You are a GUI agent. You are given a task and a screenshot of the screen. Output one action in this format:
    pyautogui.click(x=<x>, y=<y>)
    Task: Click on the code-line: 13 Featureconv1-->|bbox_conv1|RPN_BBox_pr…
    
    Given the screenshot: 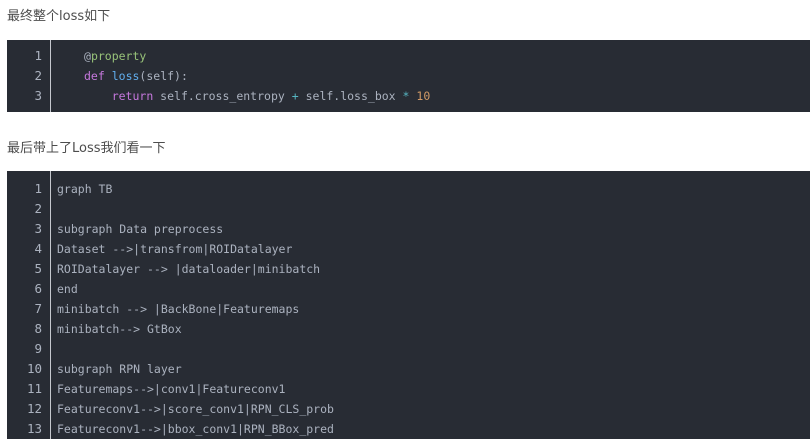 What is the action you would take?
    pyautogui.click(x=408, y=429)
    